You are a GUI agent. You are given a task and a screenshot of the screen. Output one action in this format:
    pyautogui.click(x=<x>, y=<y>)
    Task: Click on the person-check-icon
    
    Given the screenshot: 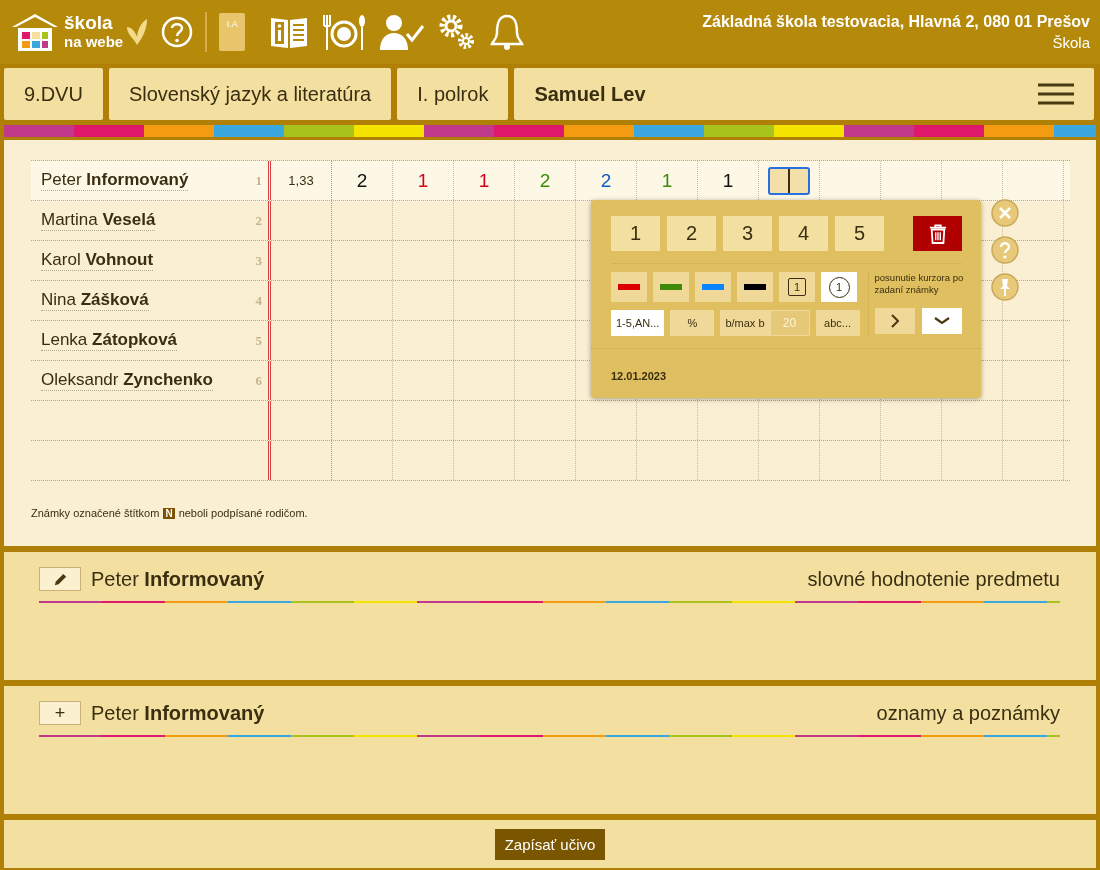 What is the action you would take?
    pyautogui.click(x=402, y=32)
    